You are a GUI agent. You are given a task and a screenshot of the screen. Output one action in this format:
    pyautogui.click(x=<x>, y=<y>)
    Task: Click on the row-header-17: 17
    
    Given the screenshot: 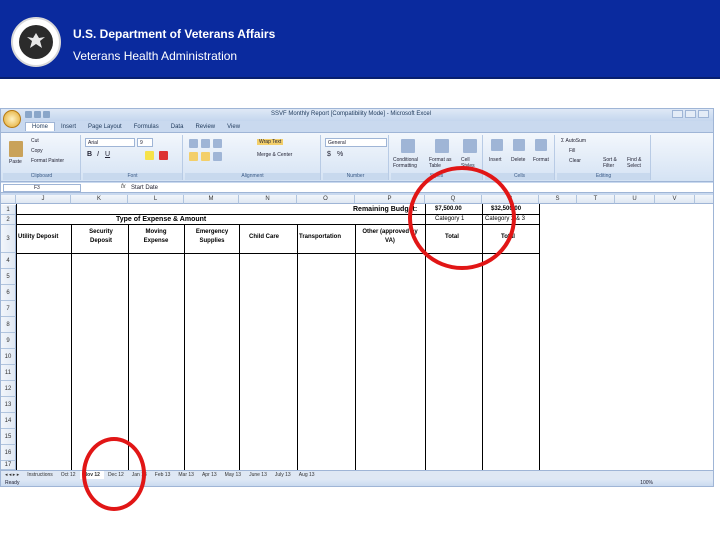 What is the action you would take?
    pyautogui.click(x=8, y=465)
    